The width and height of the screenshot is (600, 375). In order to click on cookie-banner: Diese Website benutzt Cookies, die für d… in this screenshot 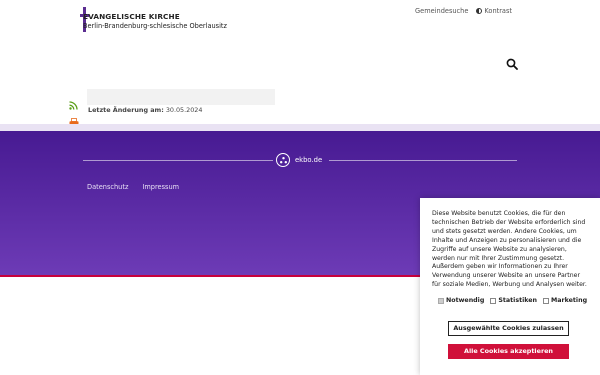, I will do `click(510, 286)`.